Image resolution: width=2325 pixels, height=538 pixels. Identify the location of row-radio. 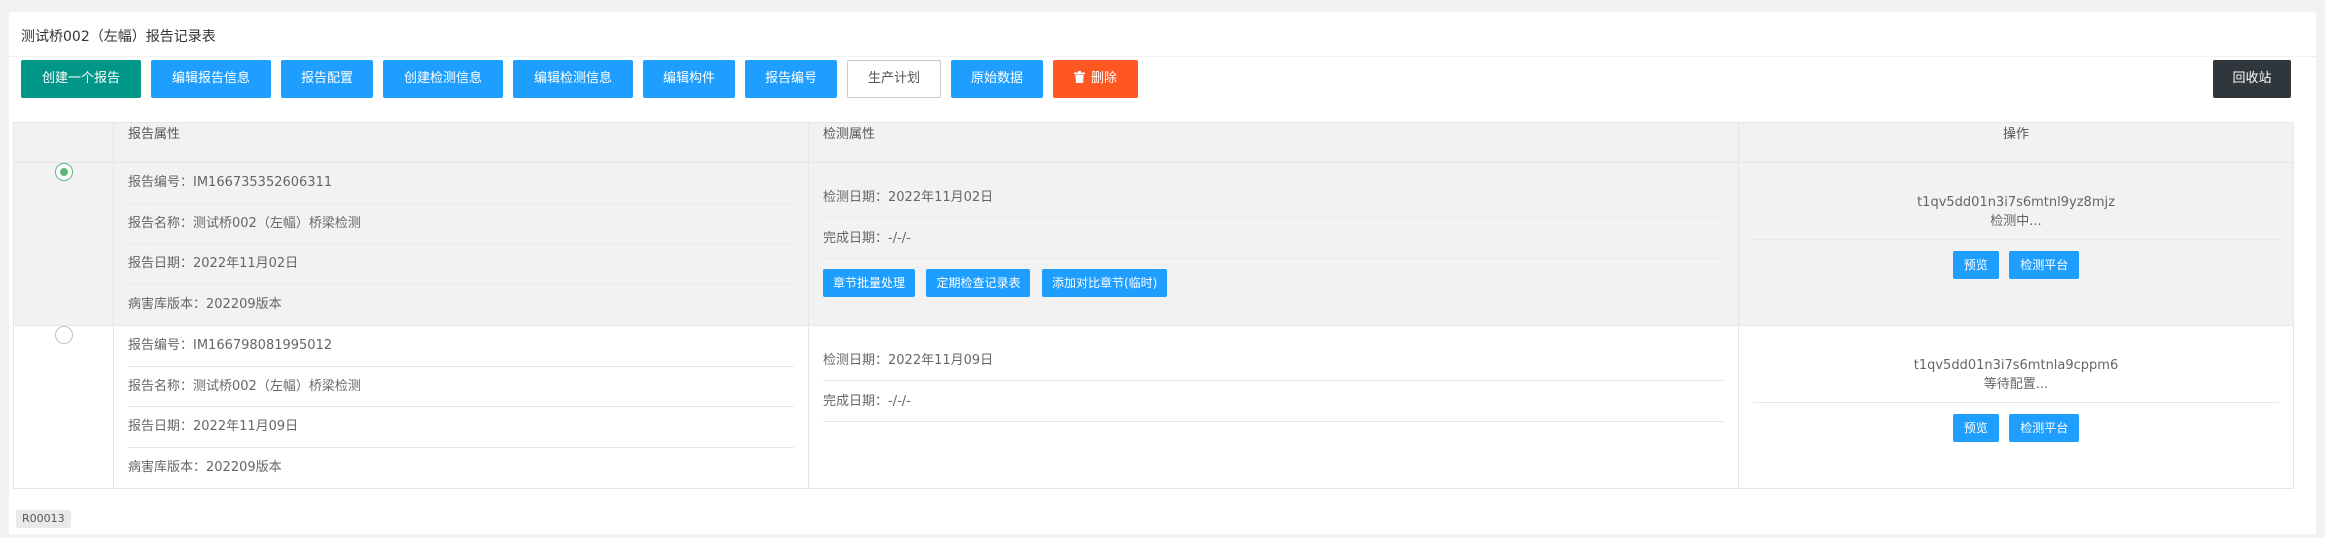
(63, 335).